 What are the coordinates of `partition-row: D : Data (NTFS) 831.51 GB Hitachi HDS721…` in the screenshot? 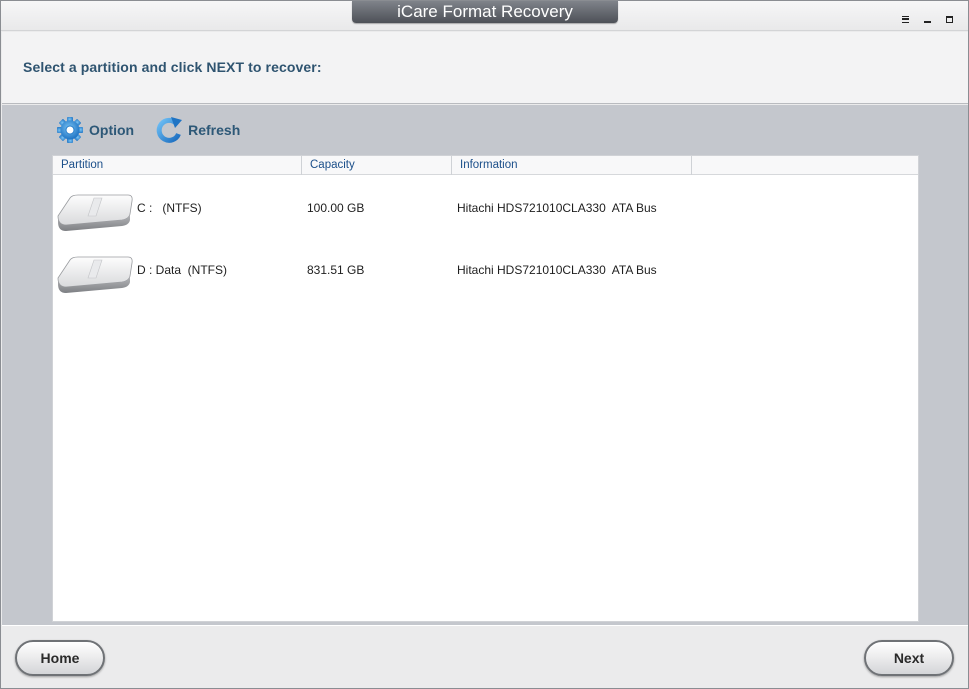 It's located at (485, 270).